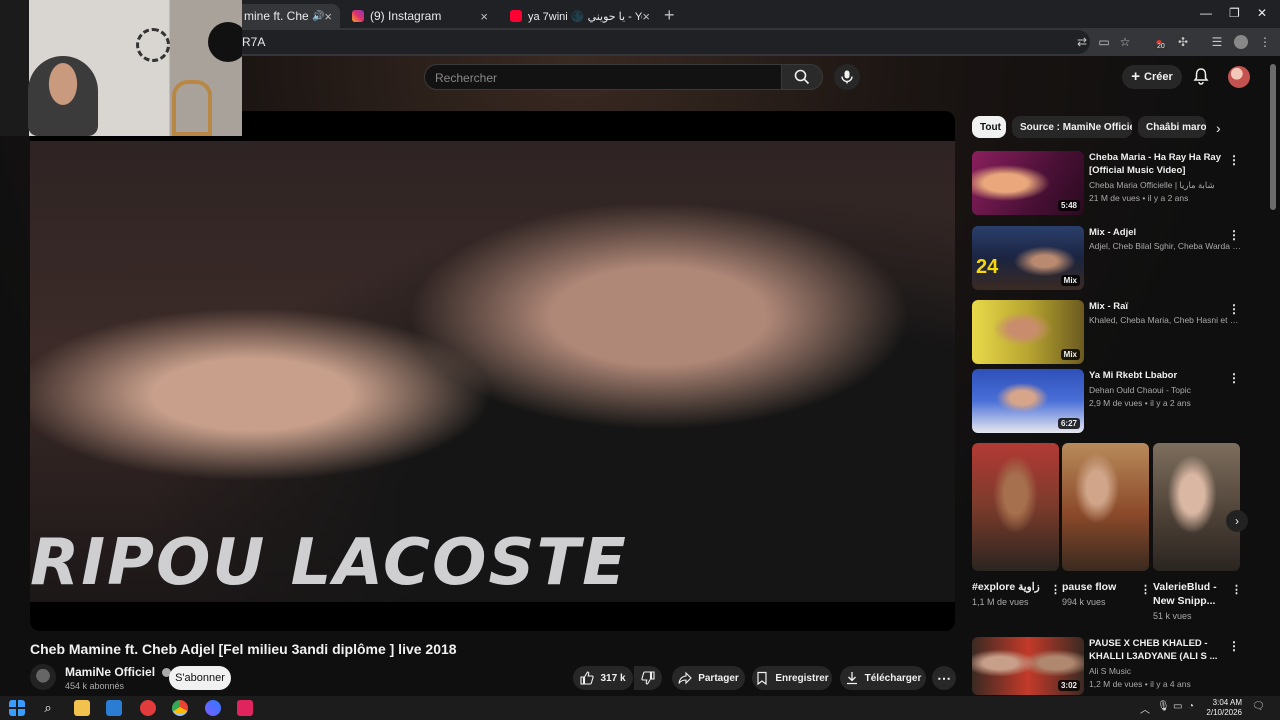 The width and height of the screenshot is (1280, 720). I want to click on headset, so click(225, 42).